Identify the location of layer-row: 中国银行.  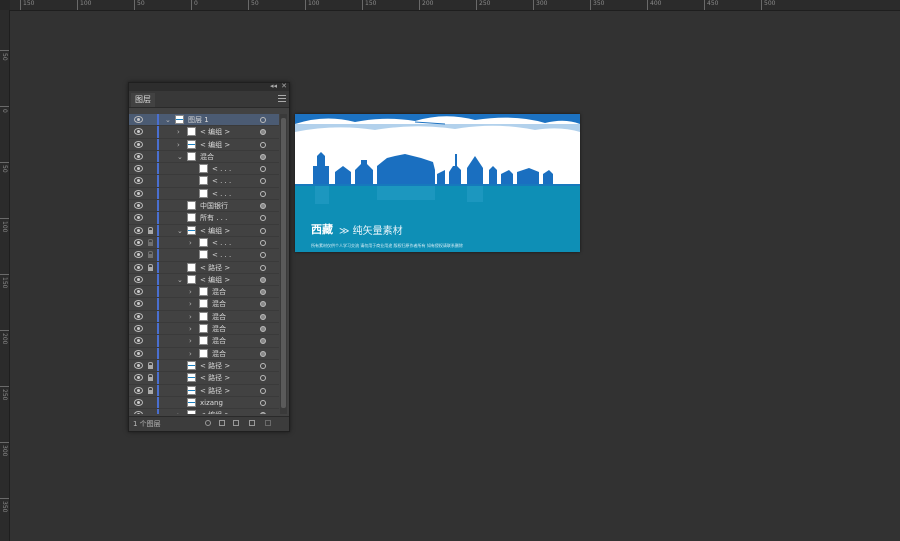
(204, 206).